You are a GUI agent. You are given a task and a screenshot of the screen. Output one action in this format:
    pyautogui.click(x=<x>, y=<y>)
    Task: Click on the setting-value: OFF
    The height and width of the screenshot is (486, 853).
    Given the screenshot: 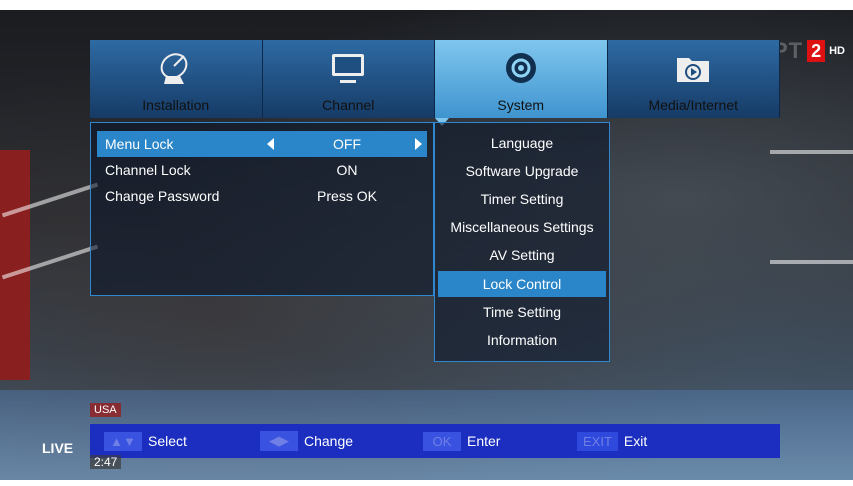 What is the action you would take?
    pyautogui.click(x=347, y=144)
    